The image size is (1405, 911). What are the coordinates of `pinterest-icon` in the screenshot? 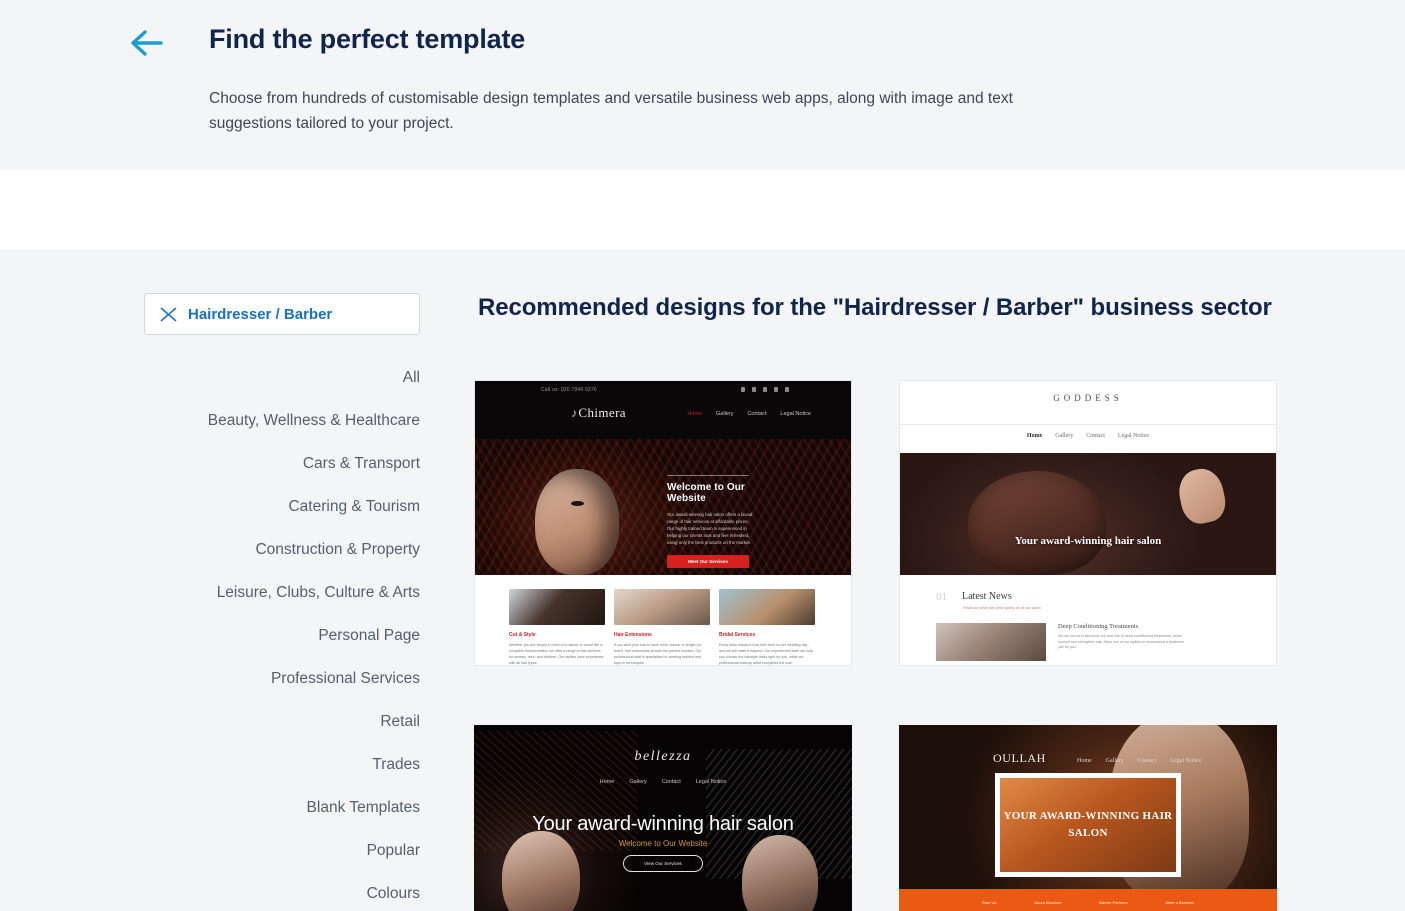 It's located at (776, 389).